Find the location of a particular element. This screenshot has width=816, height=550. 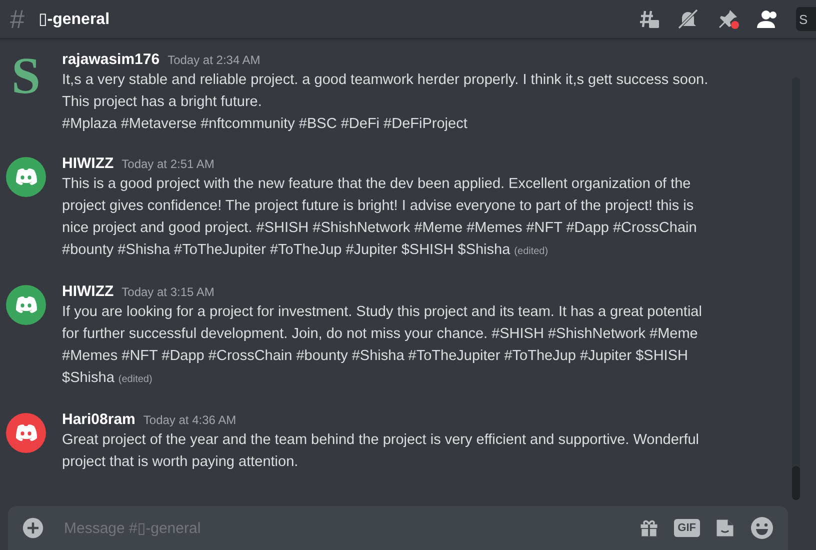

message-text: project gives confidence! The project future is bright! I advise everyone to part of the project! this is is located at coordinates (378, 206).